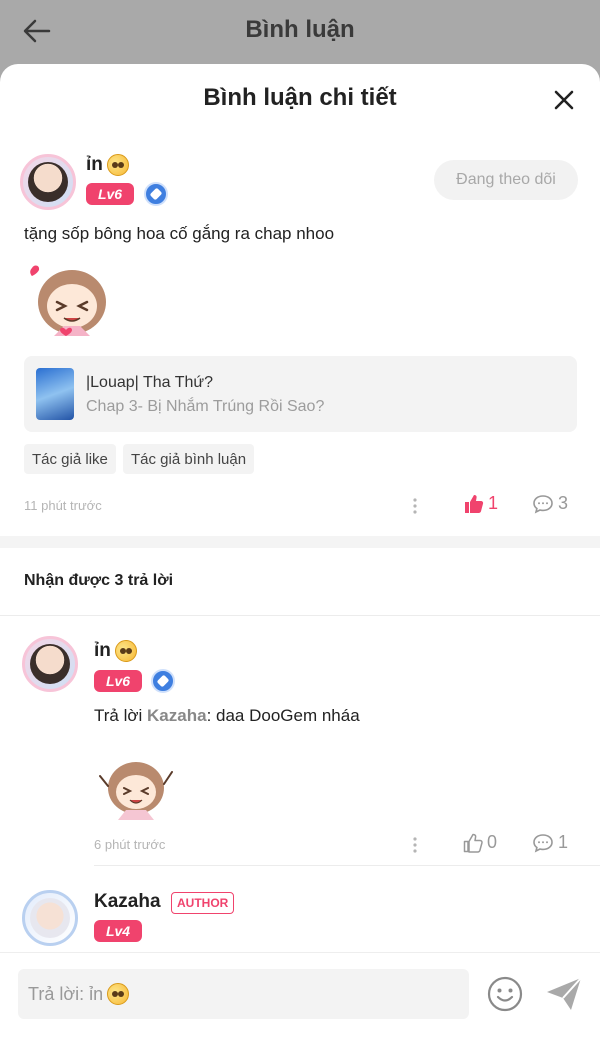 The image size is (600, 1038). What do you see at coordinates (205, 406) in the screenshot?
I see `chapter-title: Chap 3- Bị Nhắm Trúng Rồi Sao?` at bounding box center [205, 406].